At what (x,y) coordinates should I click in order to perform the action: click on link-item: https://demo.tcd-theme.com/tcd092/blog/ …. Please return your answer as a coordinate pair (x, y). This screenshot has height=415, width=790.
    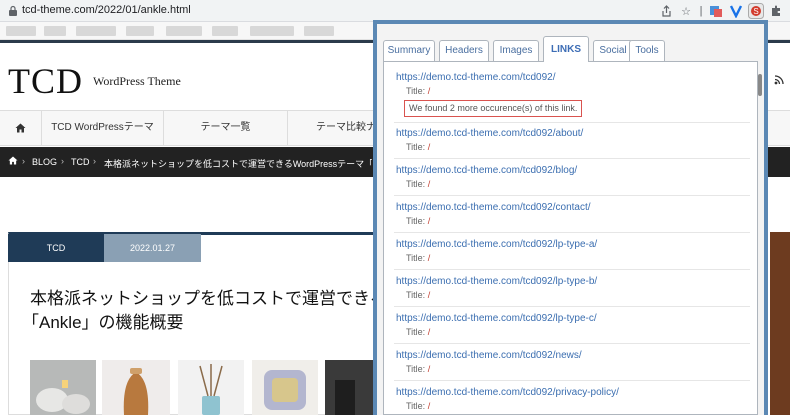
    Looking at the image, I should click on (571, 177).